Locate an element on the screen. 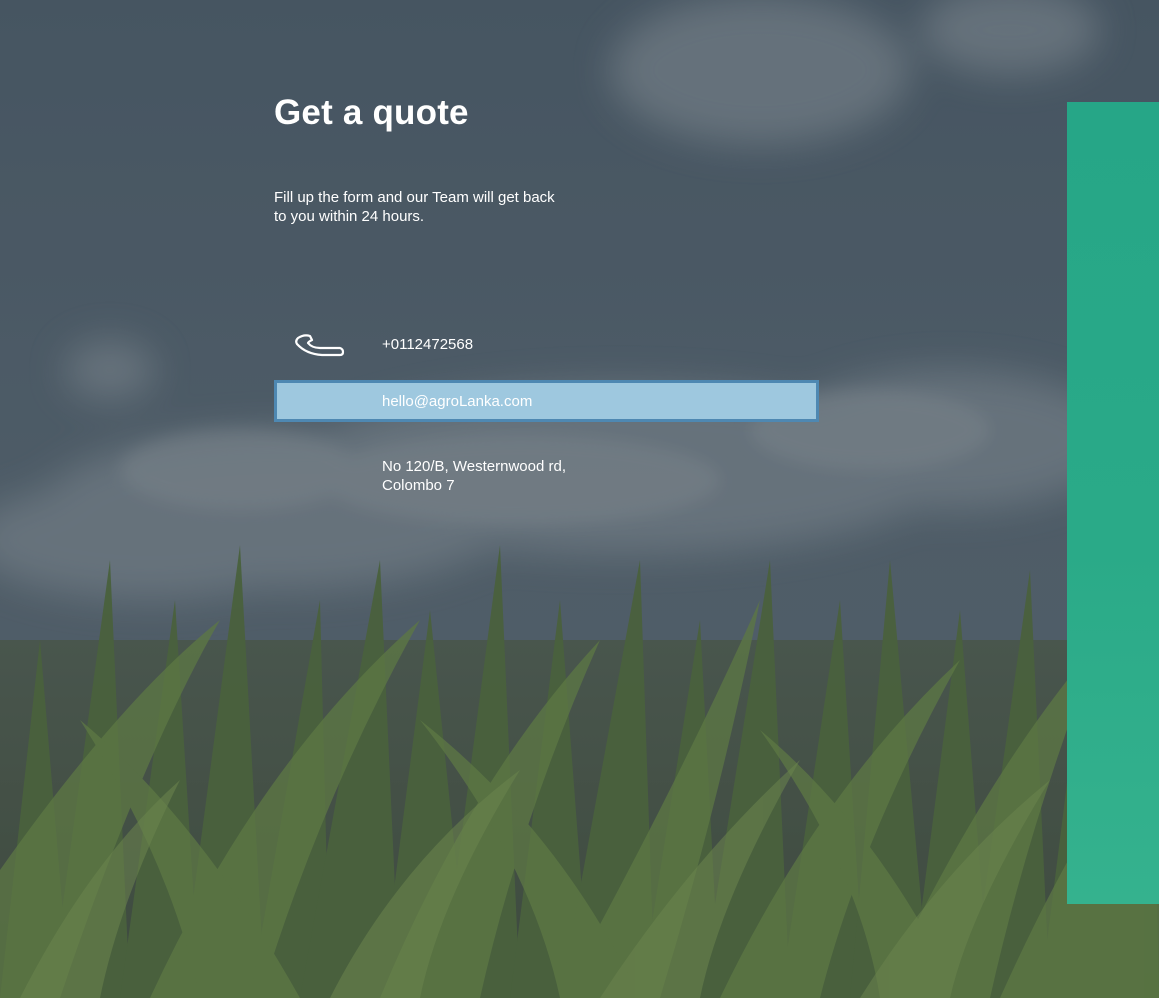 The image size is (1159, 998). page-title: Get a quote is located at coordinates (371, 112).